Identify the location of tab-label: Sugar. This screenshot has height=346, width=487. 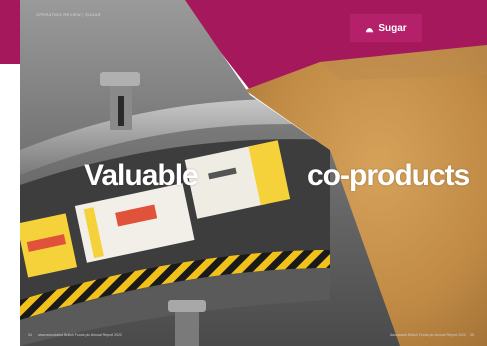
(392, 28).